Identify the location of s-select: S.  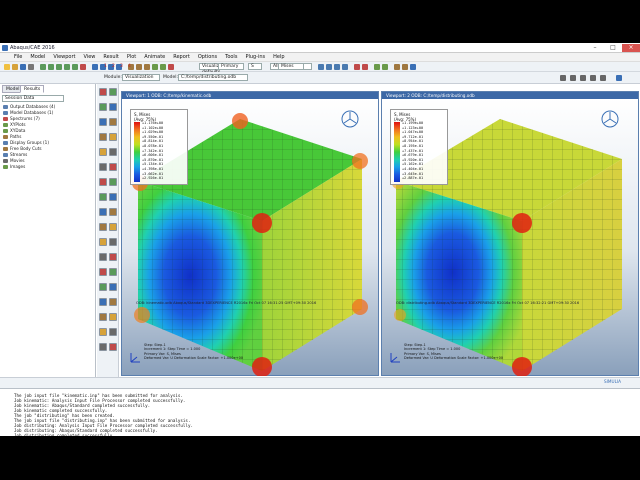
(255, 66).